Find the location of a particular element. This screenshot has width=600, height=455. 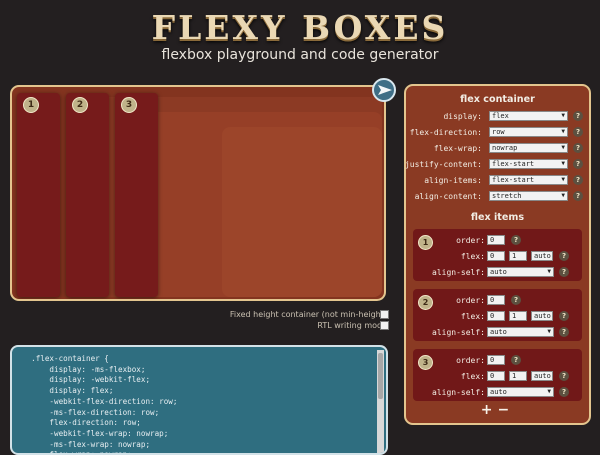

justify-content-select: flex-start ▼ is located at coordinates (528, 164).